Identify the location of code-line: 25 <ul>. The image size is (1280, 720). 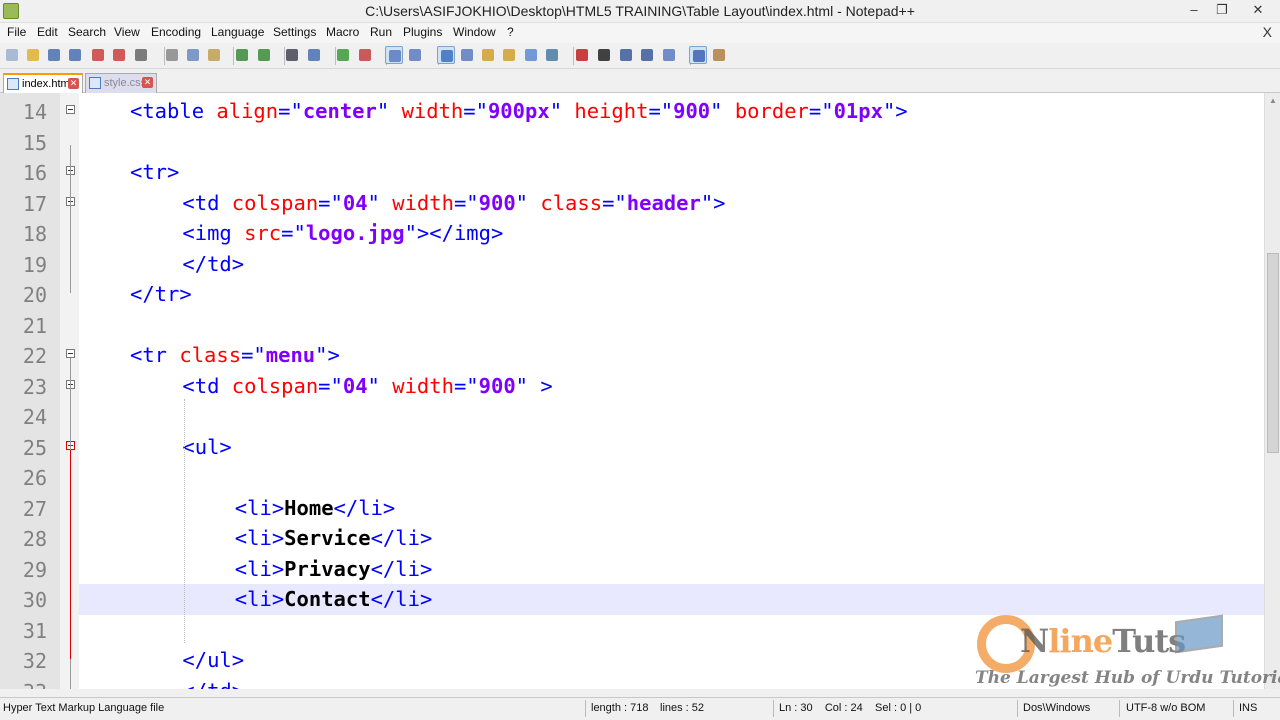
(632, 447).